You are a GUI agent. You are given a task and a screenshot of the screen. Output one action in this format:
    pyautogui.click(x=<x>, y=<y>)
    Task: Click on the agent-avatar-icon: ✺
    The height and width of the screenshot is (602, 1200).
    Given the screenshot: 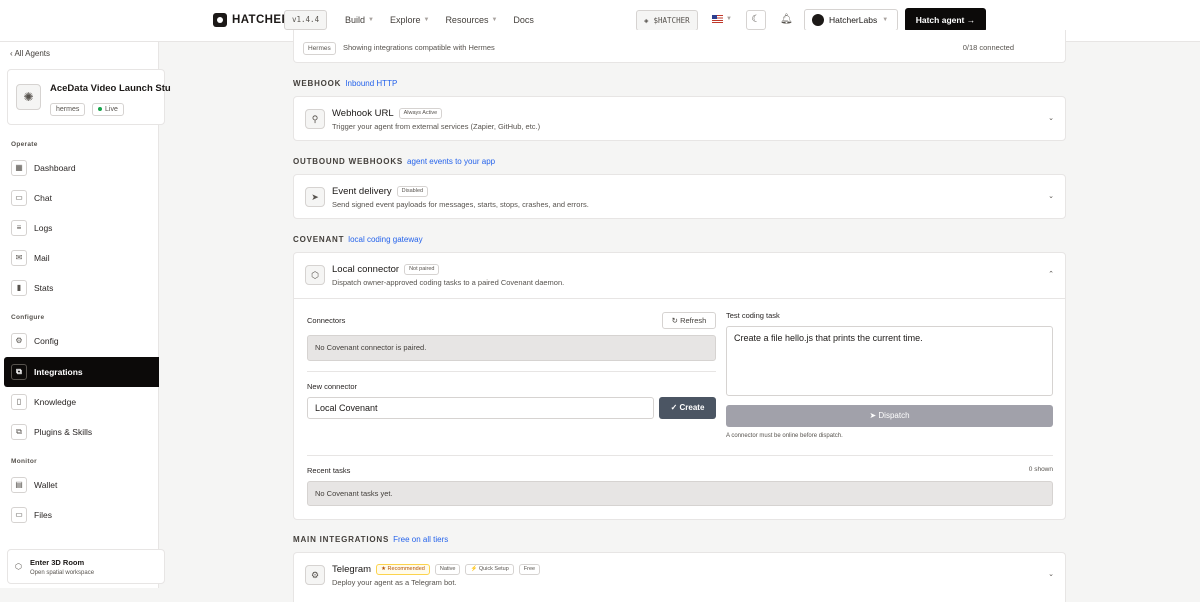 What is the action you would take?
    pyautogui.click(x=28, y=97)
    